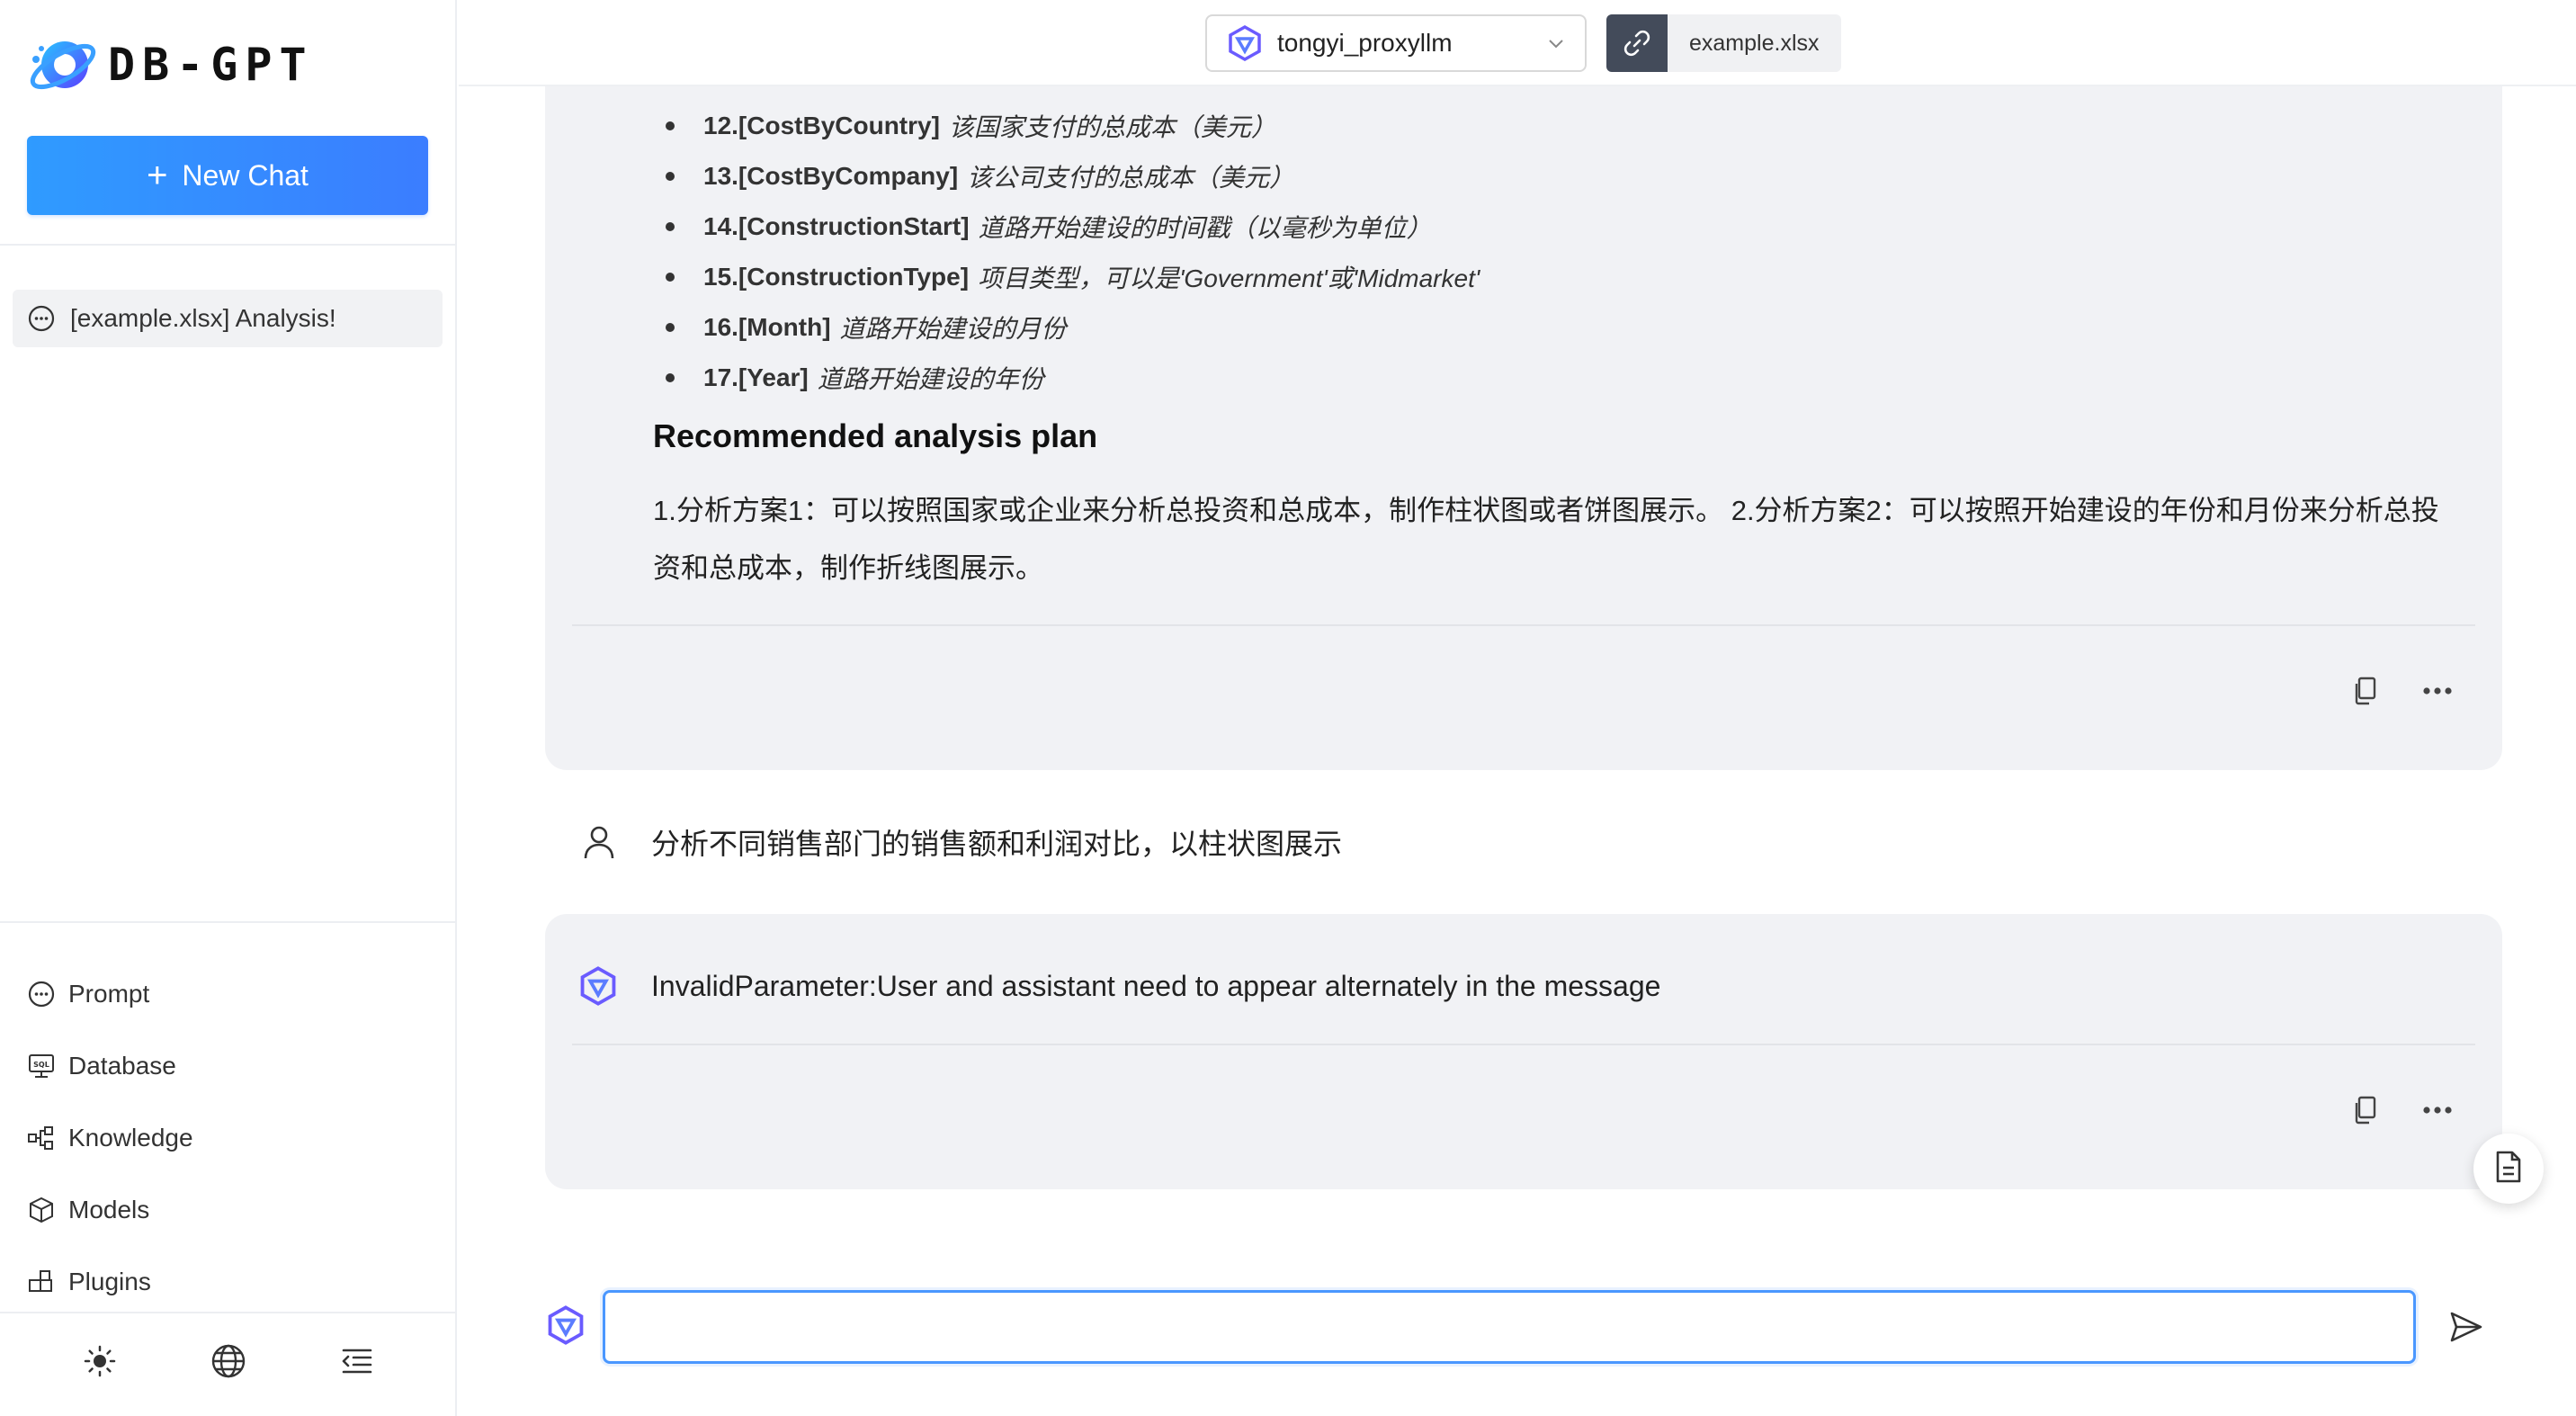  I want to click on chat-input, so click(1509, 1327).